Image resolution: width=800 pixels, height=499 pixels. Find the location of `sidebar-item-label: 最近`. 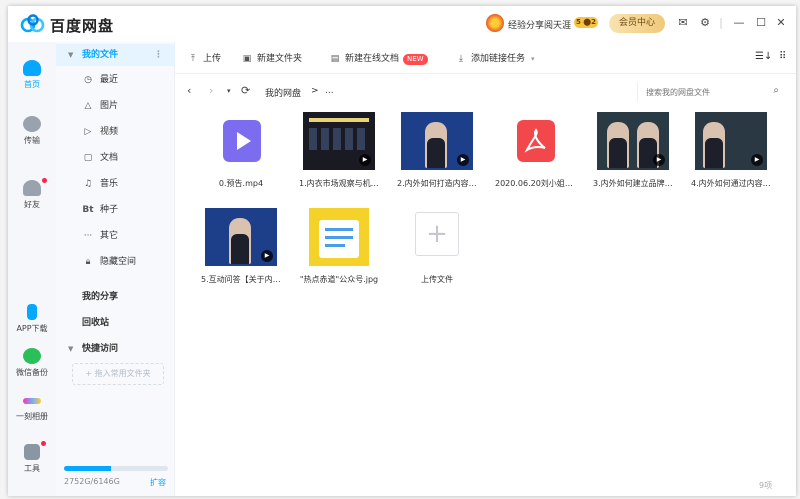

sidebar-item-label: 最近 is located at coordinates (109, 80).